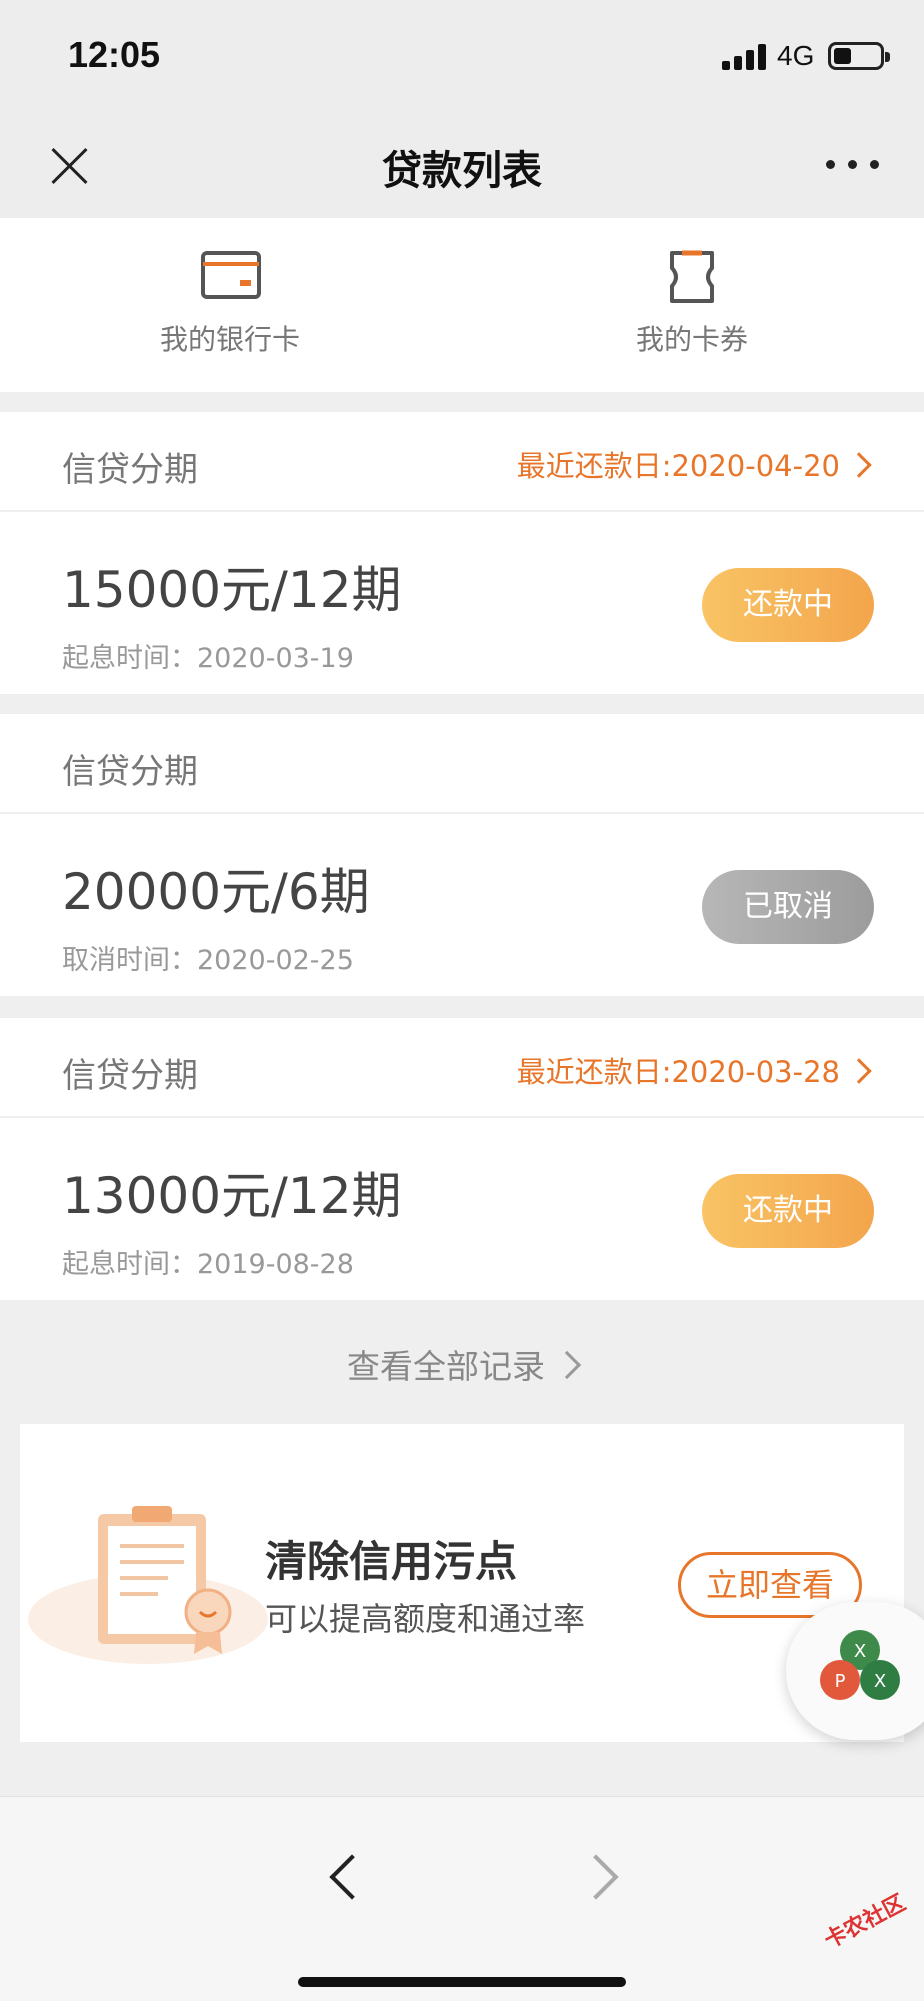 The width and height of the screenshot is (924, 2001). I want to click on bottom-toolbar, so click(462, 1898).